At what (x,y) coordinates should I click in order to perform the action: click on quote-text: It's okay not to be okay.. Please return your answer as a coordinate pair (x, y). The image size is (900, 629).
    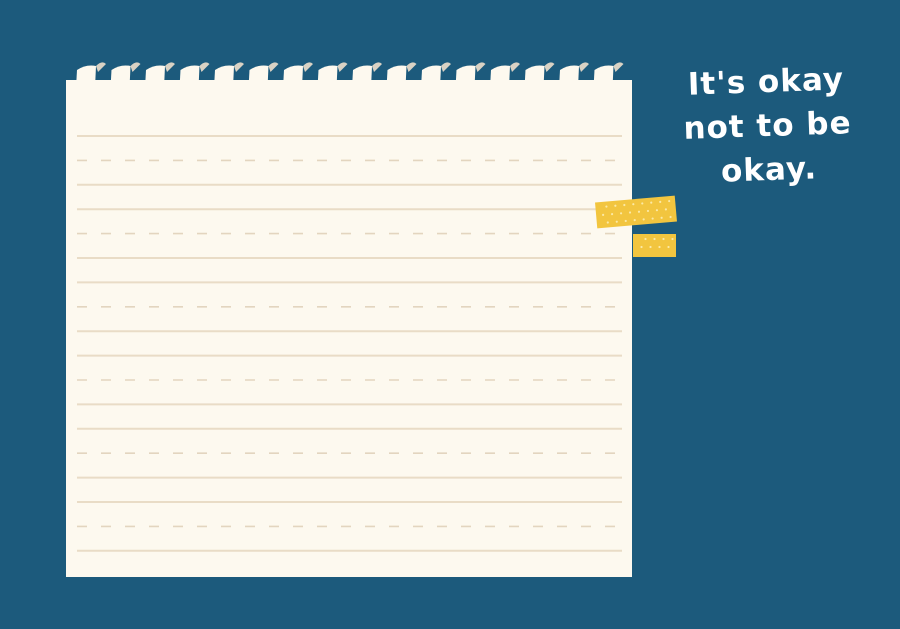
    Looking at the image, I should click on (768, 126).